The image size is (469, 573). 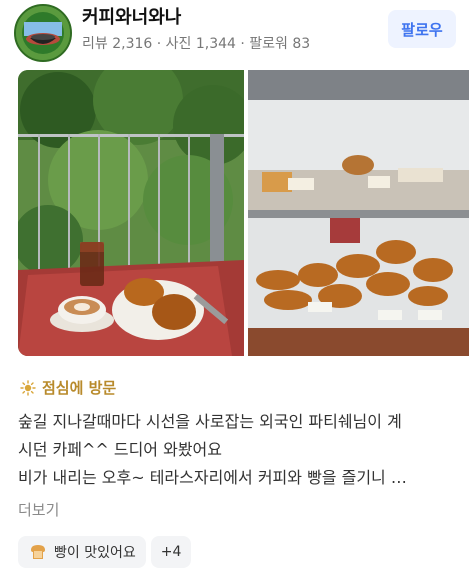 I want to click on follow-button: 팔로우, so click(x=422, y=29).